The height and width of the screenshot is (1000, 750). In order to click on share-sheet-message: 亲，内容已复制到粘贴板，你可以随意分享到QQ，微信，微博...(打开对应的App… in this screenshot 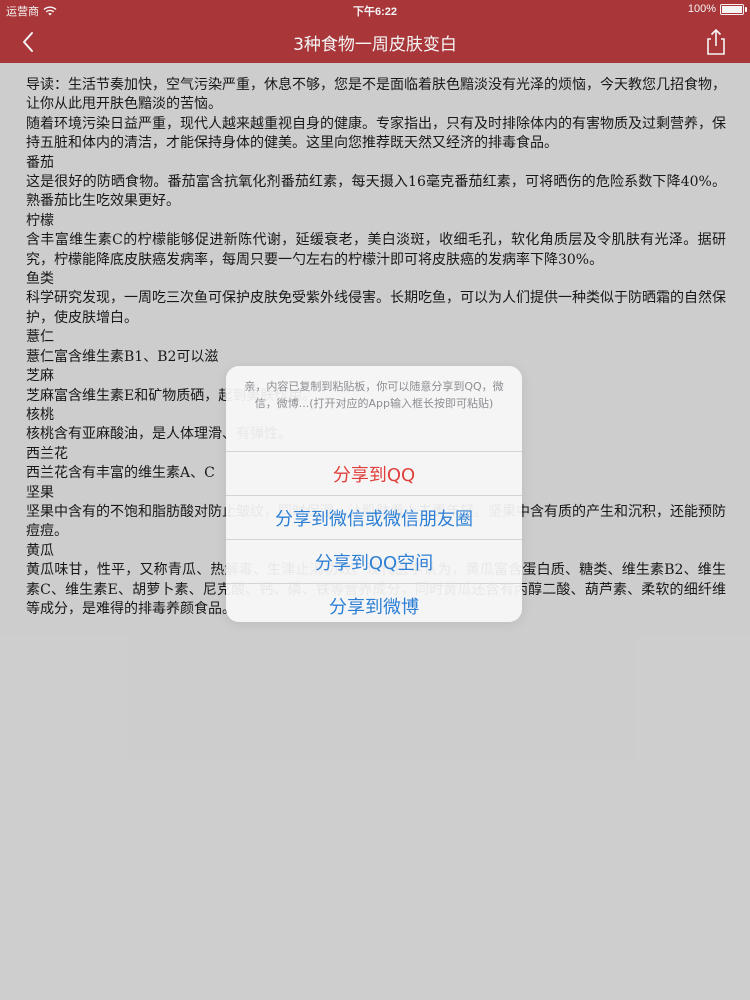, I will do `click(374, 395)`.